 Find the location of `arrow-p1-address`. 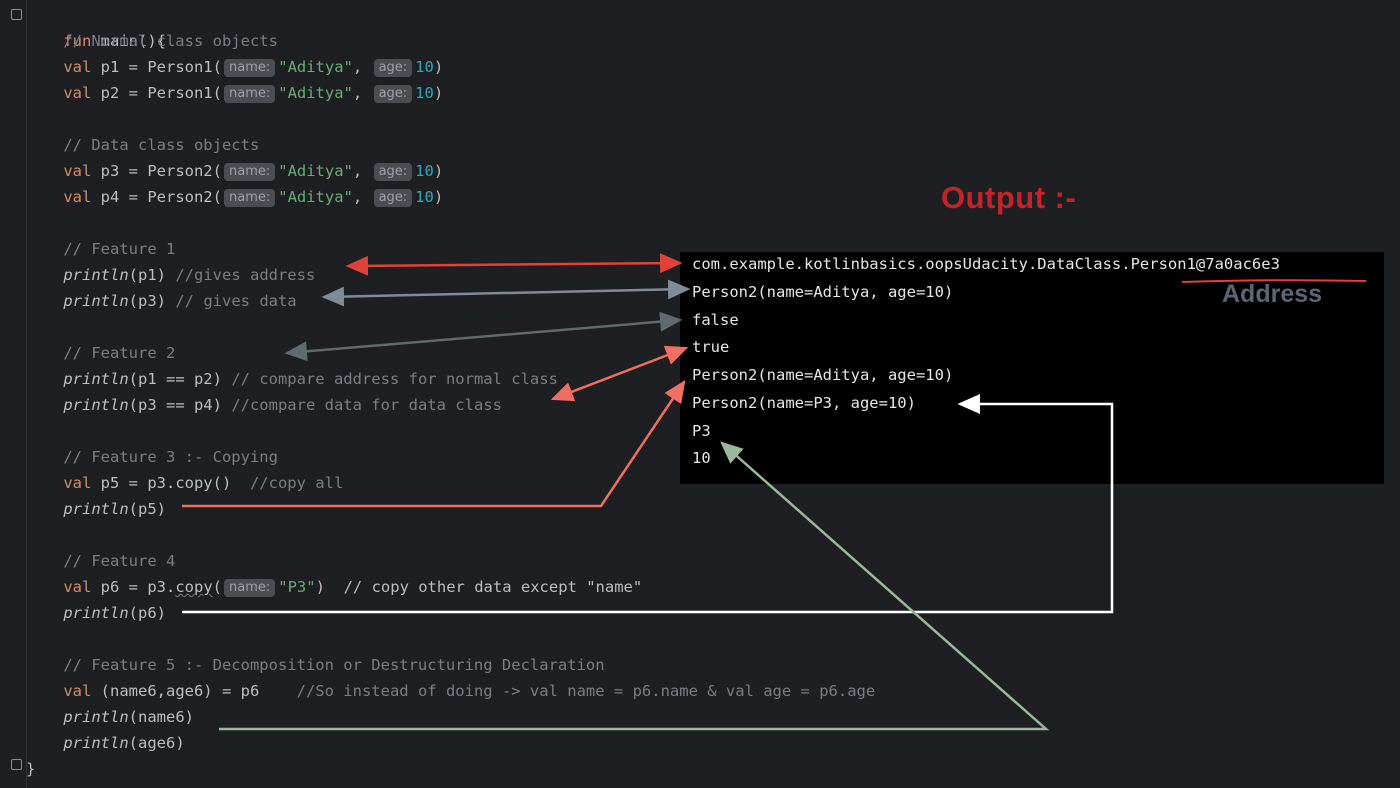

arrow-p1-address is located at coordinates (514, 264).